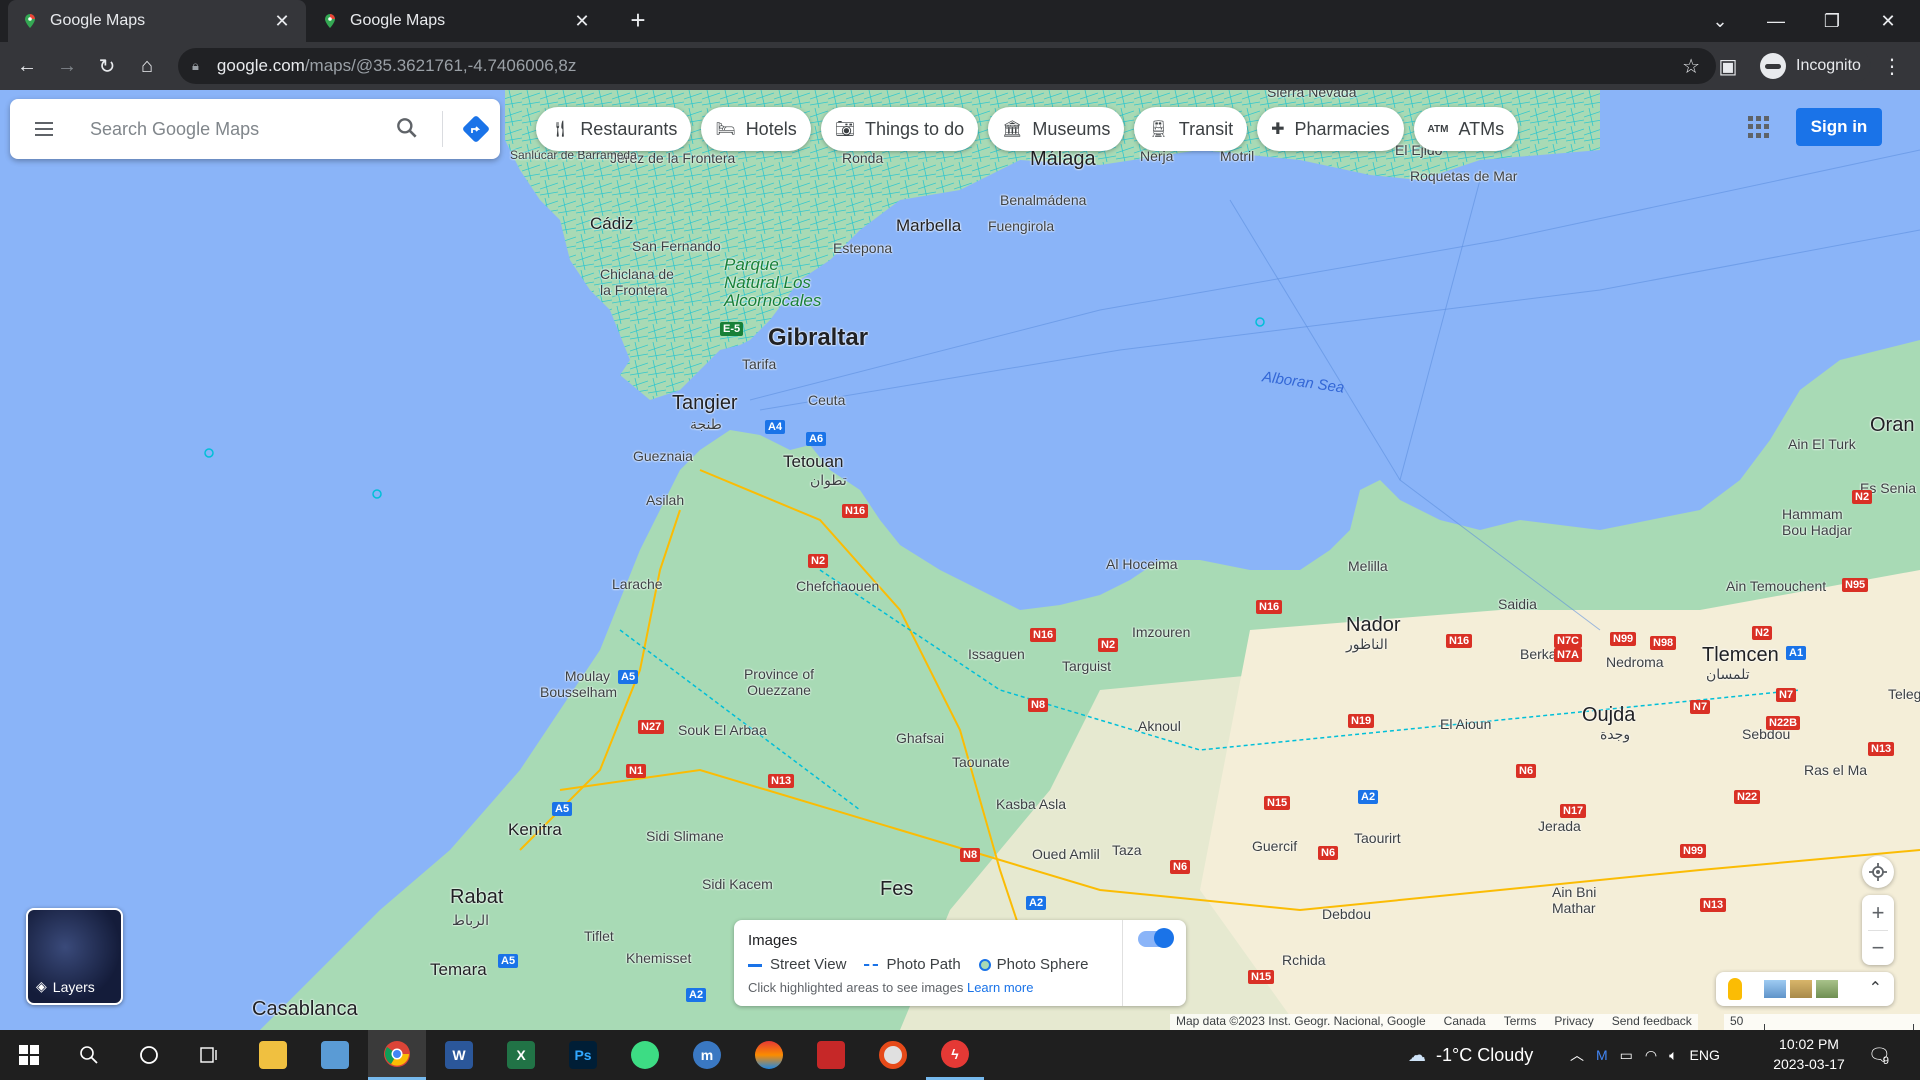 This screenshot has height=1080, width=1920. I want to click on tab-google-maps-2: Google Maps ✕, so click(457, 21).